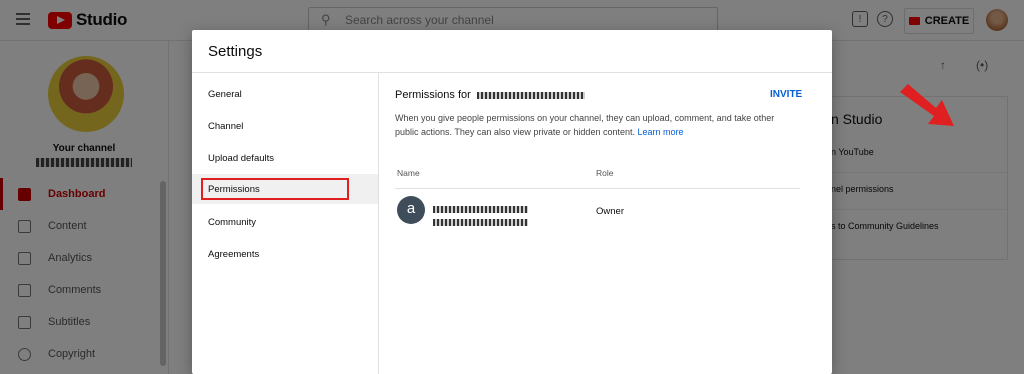 The width and height of the screenshot is (1024, 374). I want to click on menu-item-channel: Channel, so click(285, 126).